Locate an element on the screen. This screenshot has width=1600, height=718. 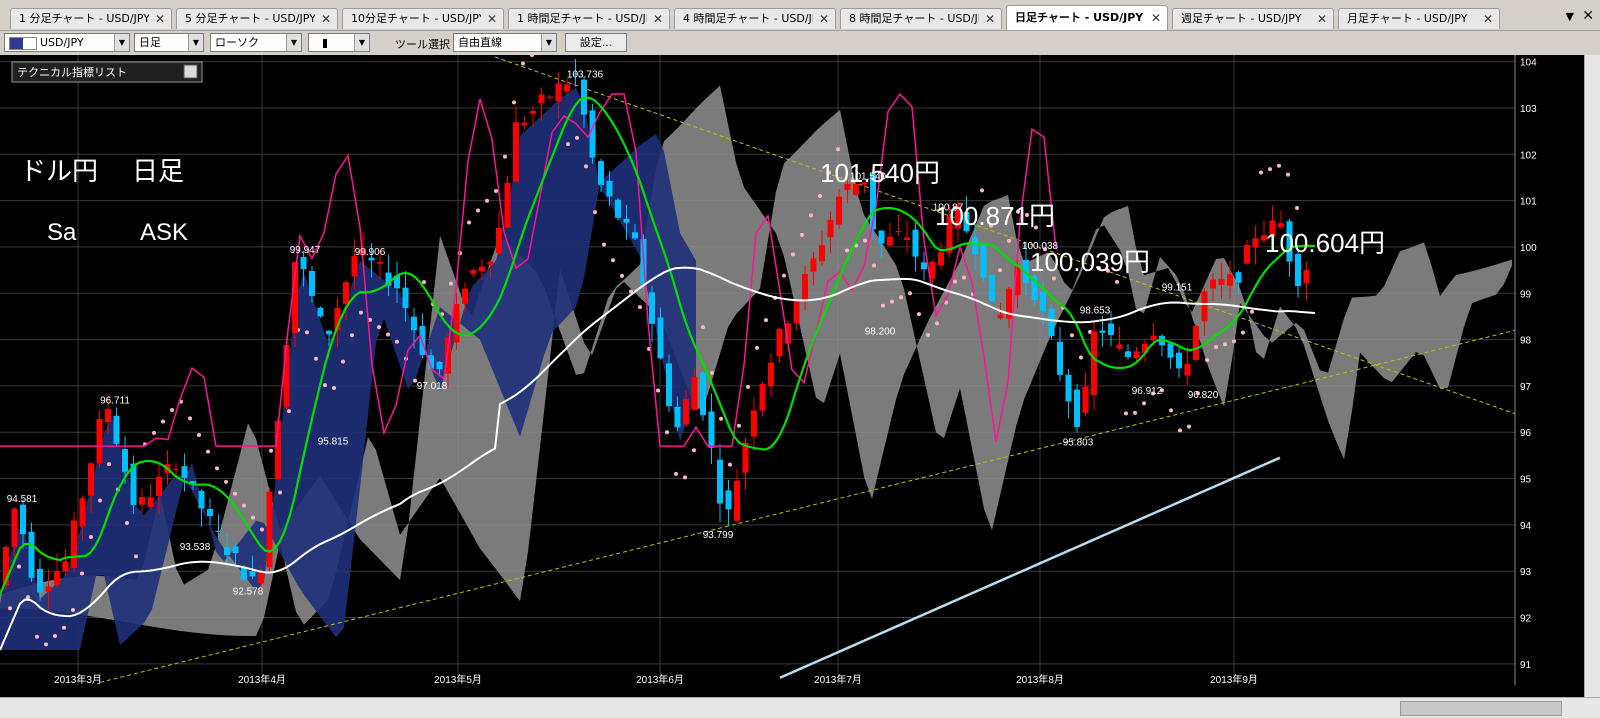
candle-icon is located at coordinates (325, 43).